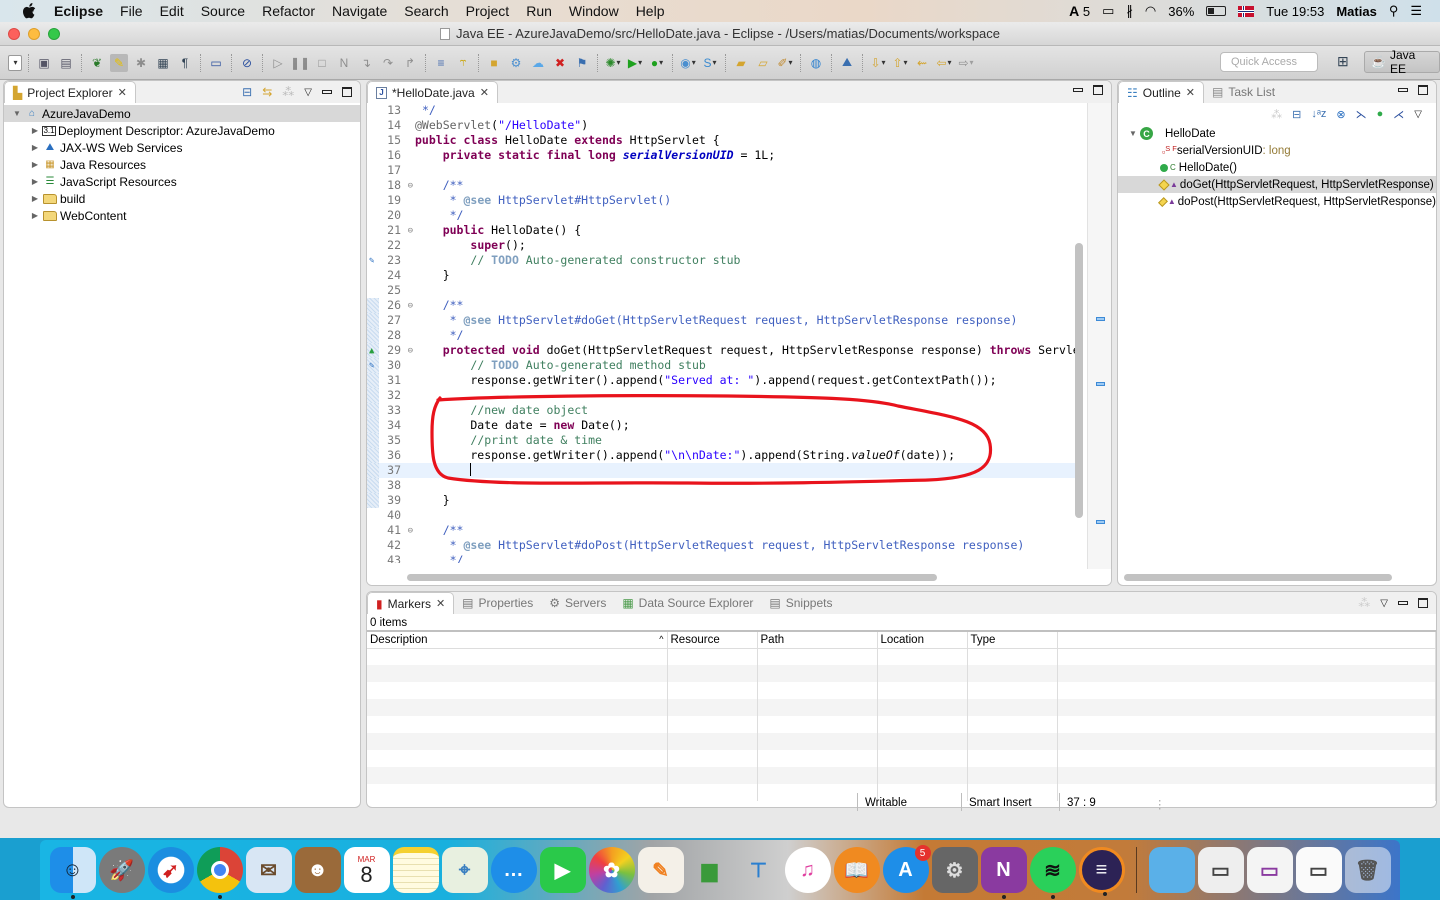  Describe the element at coordinates (725, 185) in the screenshot. I see `code-line: 18 ⊖ /**` at that location.